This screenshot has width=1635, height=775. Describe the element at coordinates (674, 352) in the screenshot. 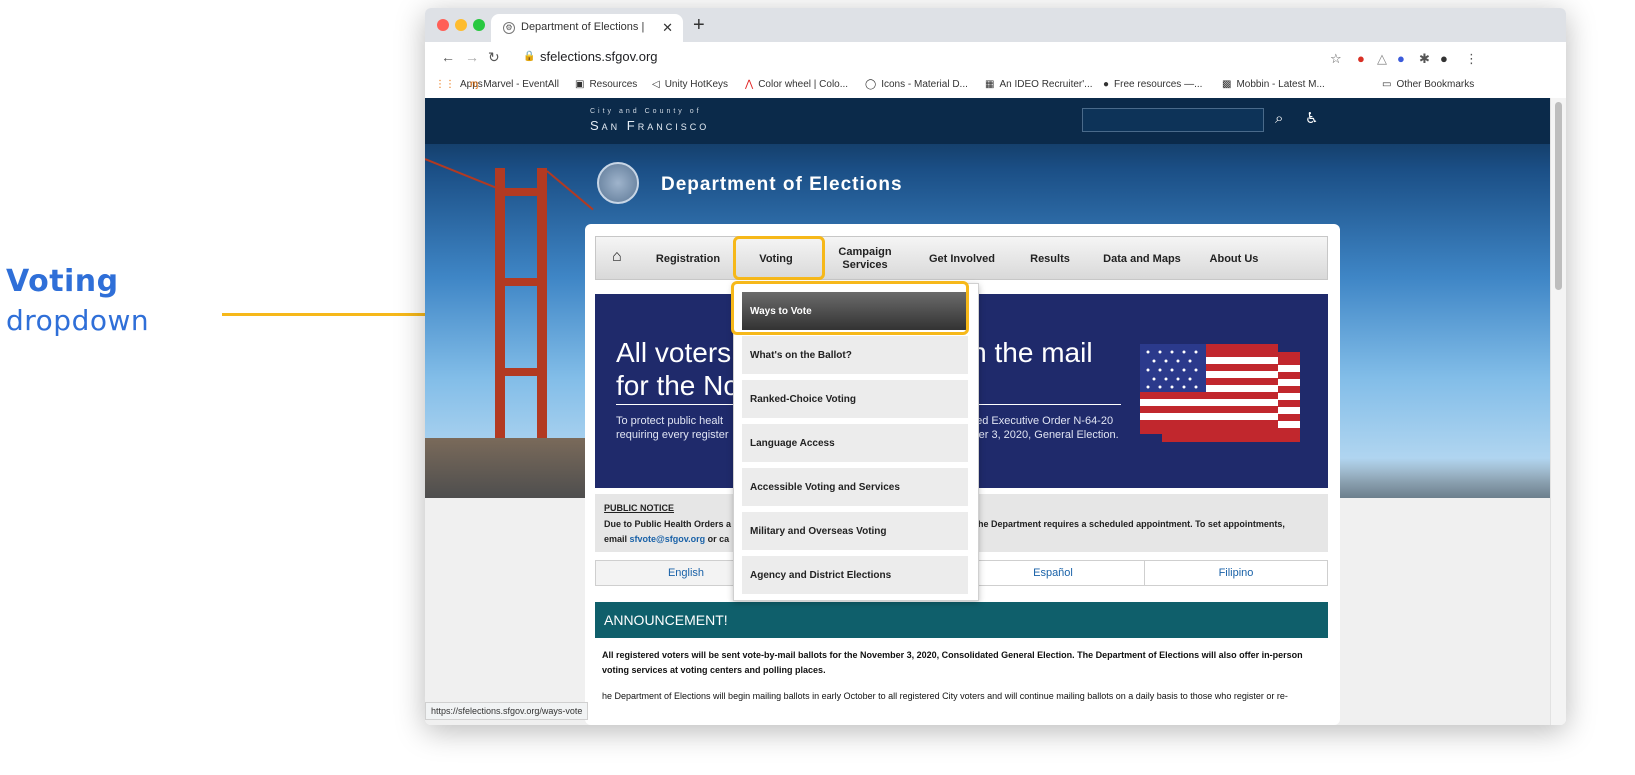

I see `banner-heading-line1: All voters` at that location.